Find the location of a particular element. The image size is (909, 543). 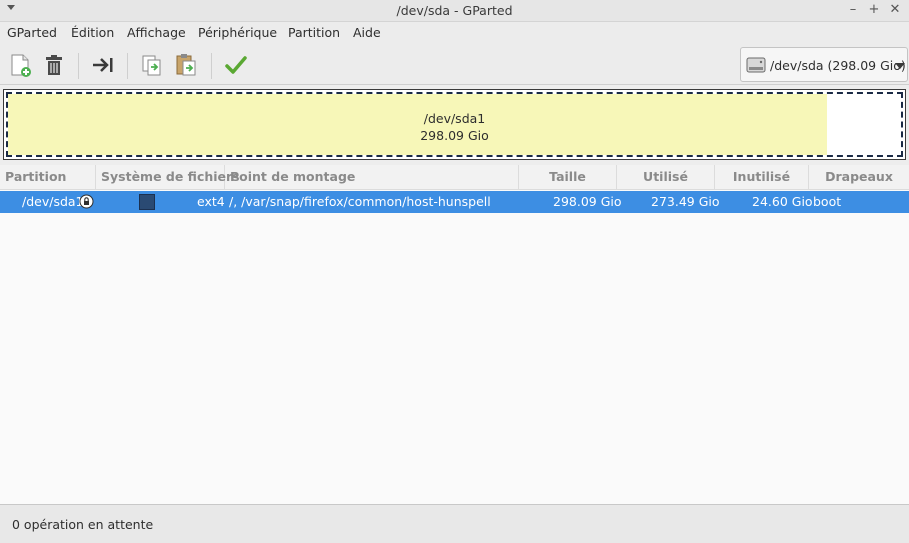

filesystem-color-swatch is located at coordinates (147, 202).